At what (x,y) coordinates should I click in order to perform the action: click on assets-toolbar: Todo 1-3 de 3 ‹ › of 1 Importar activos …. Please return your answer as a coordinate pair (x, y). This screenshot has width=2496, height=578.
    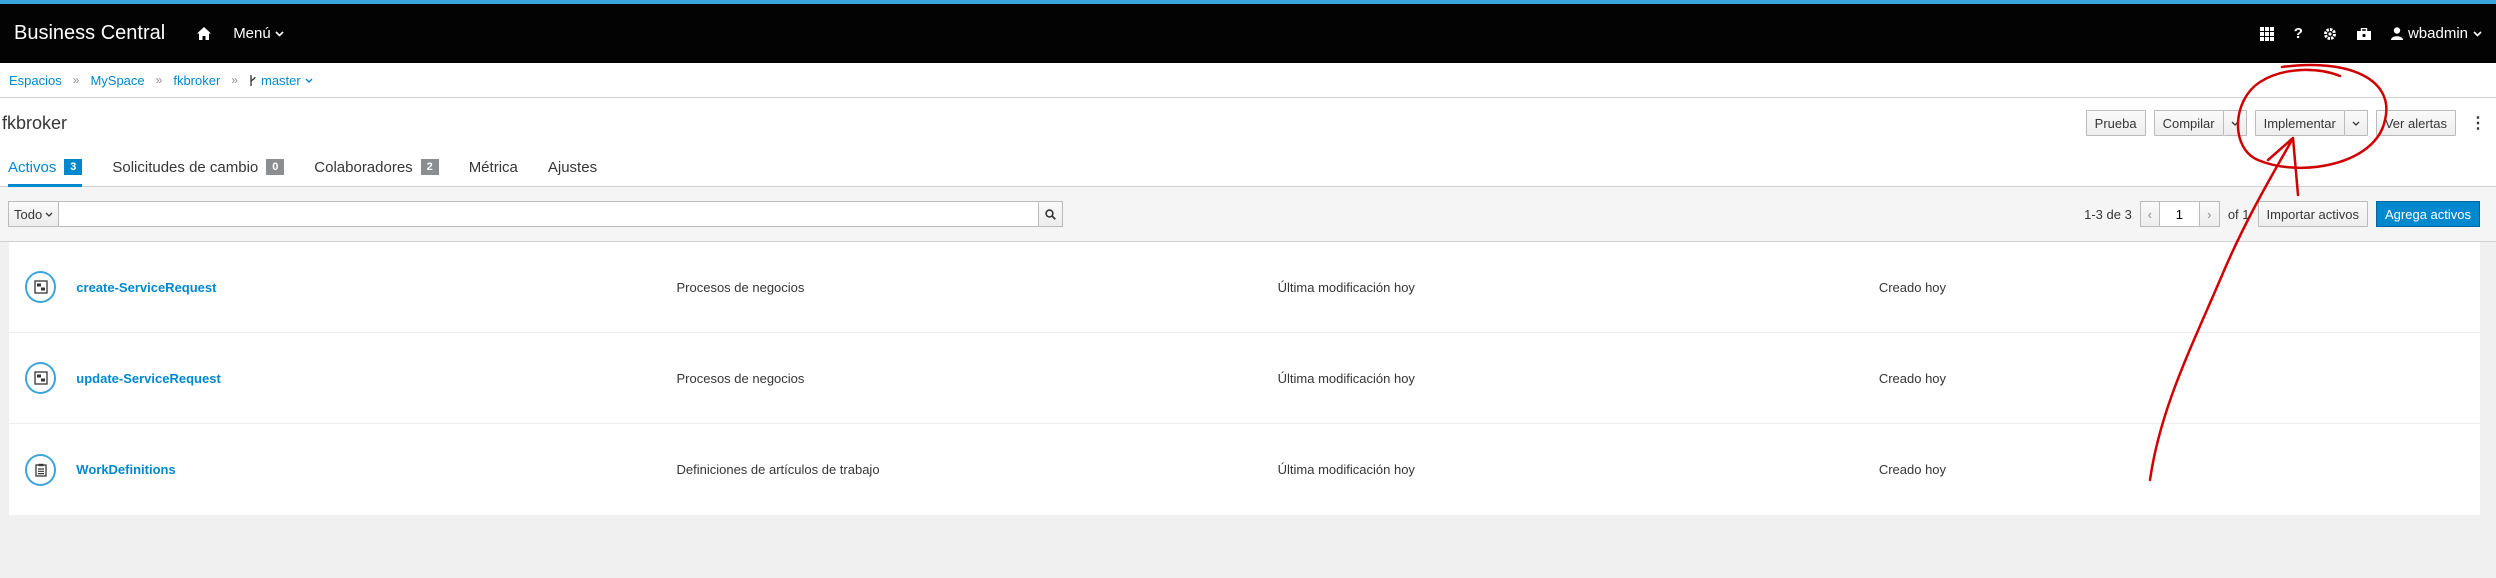
    Looking at the image, I should click on (1248, 214).